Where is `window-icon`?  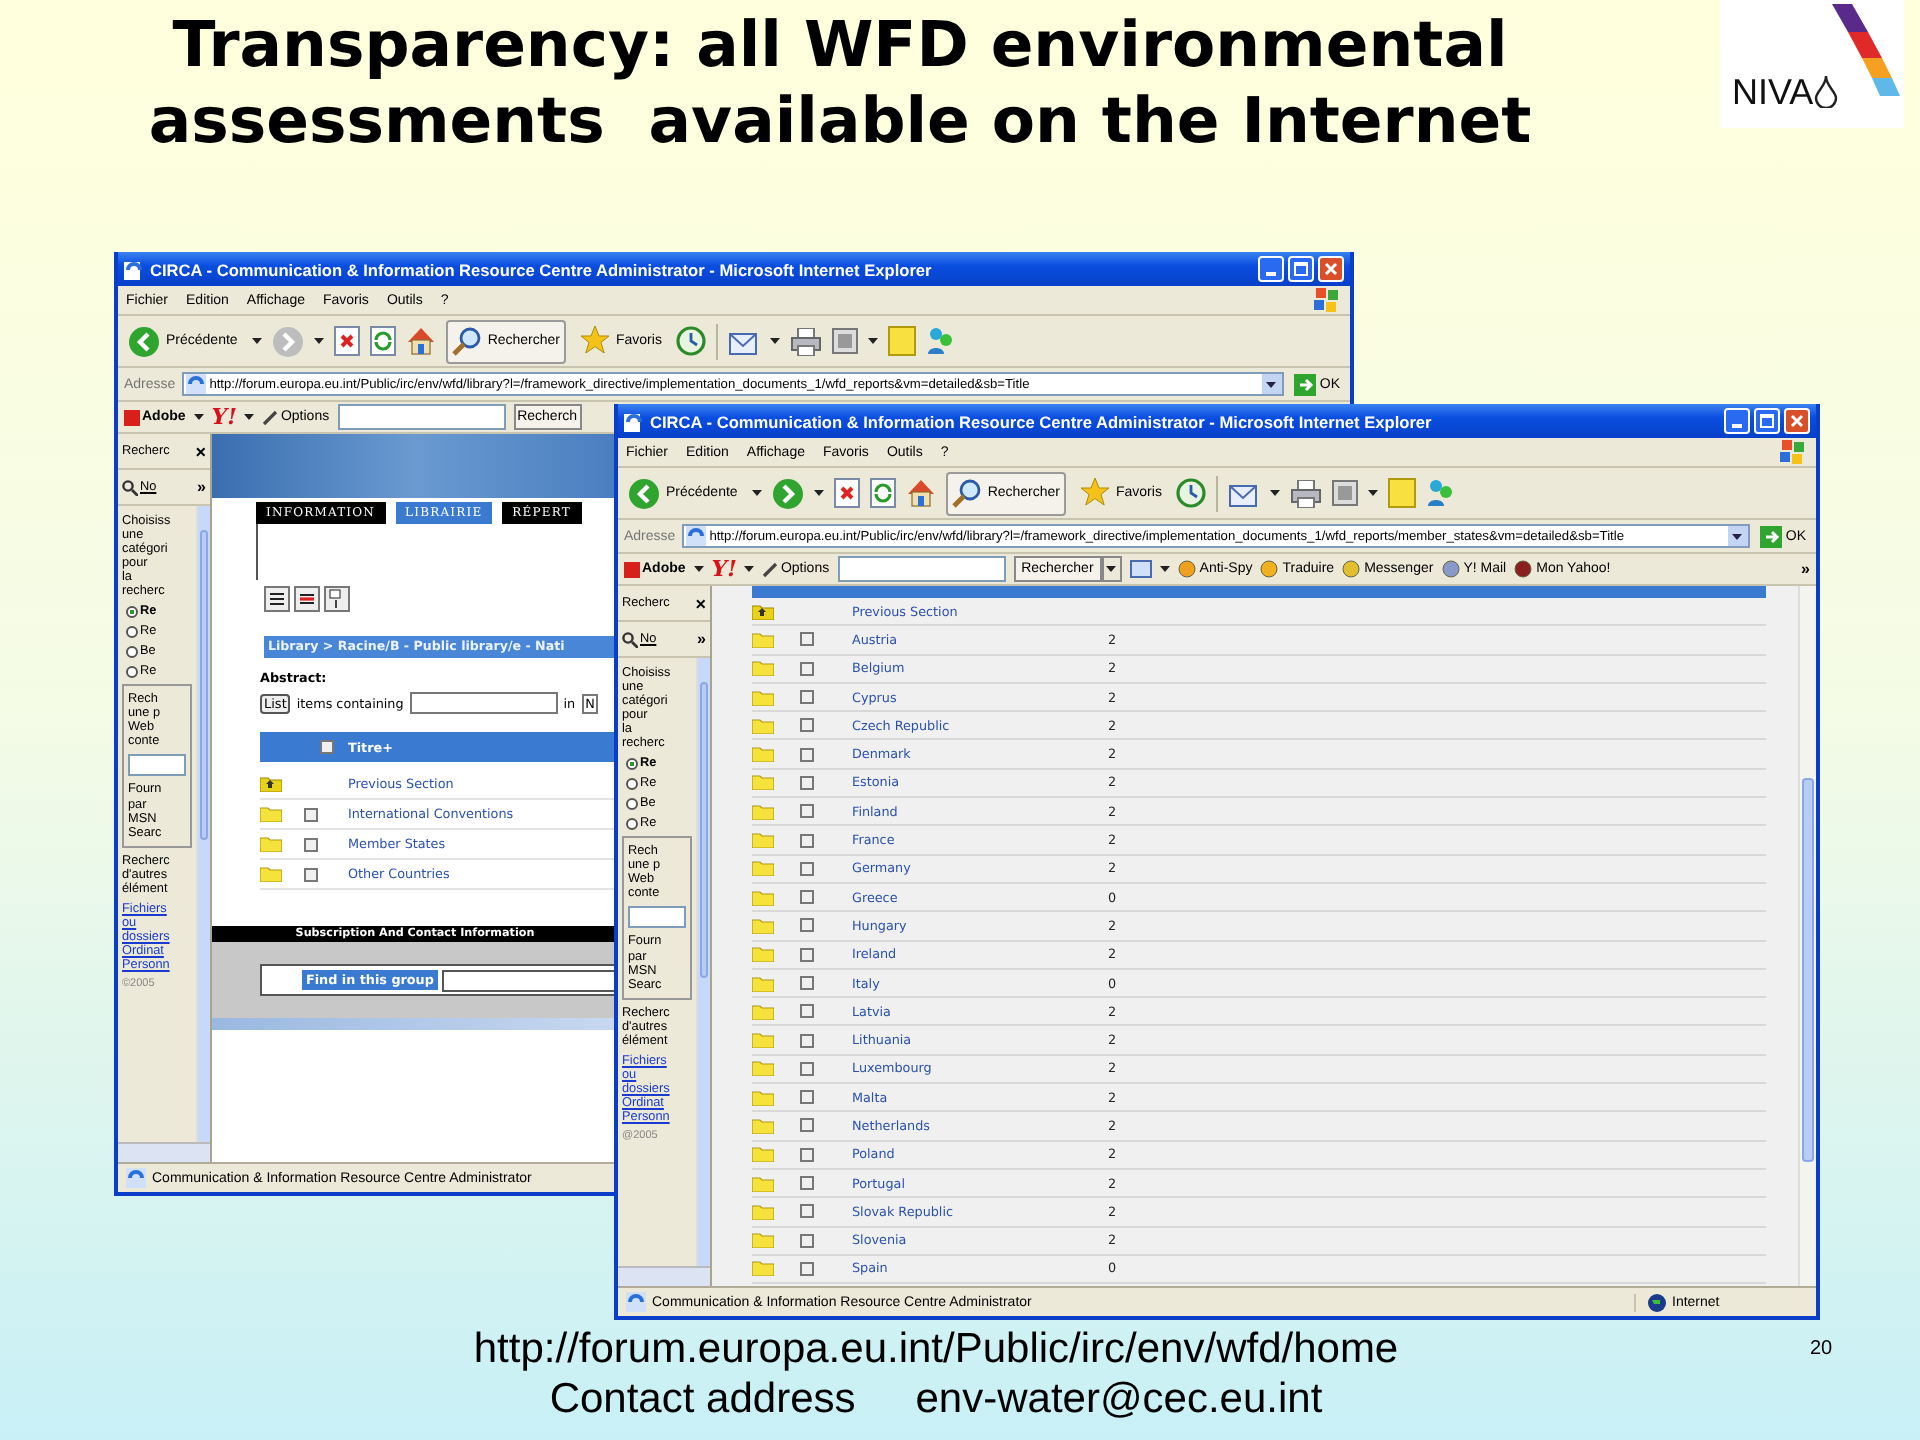
window-icon is located at coordinates (1140, 569).